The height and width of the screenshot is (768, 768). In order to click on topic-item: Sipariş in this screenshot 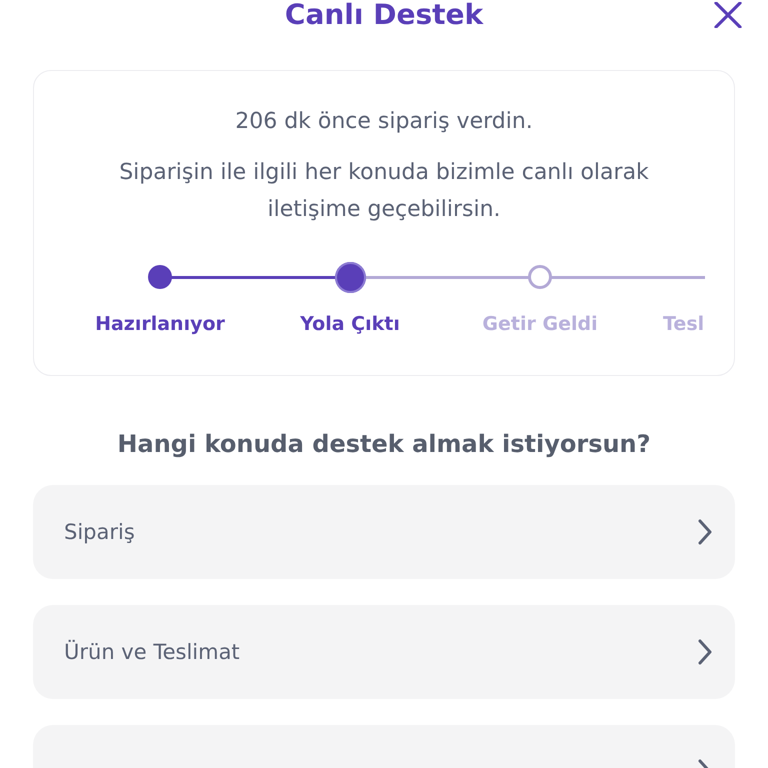, I will do `click(384, 532)`.